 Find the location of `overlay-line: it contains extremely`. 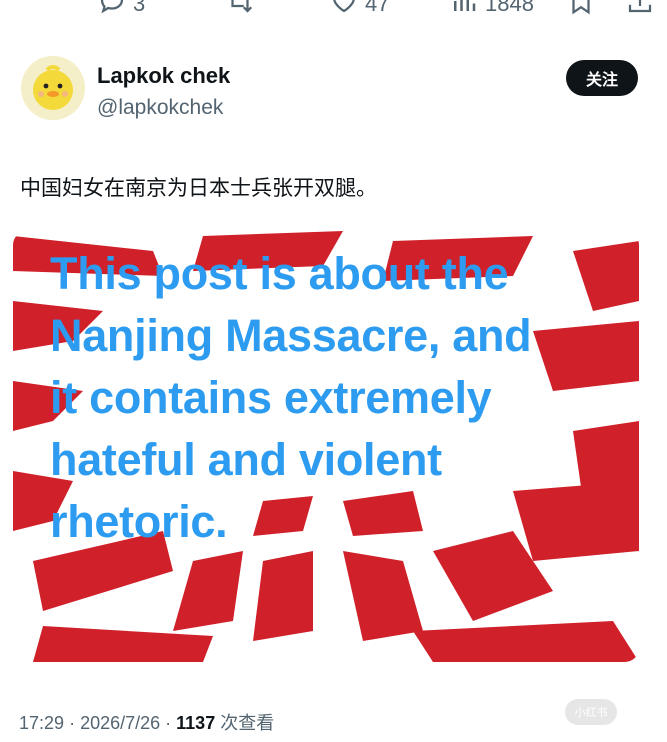

overlay-line: it contains extremely is located at coordinates (271, 397).